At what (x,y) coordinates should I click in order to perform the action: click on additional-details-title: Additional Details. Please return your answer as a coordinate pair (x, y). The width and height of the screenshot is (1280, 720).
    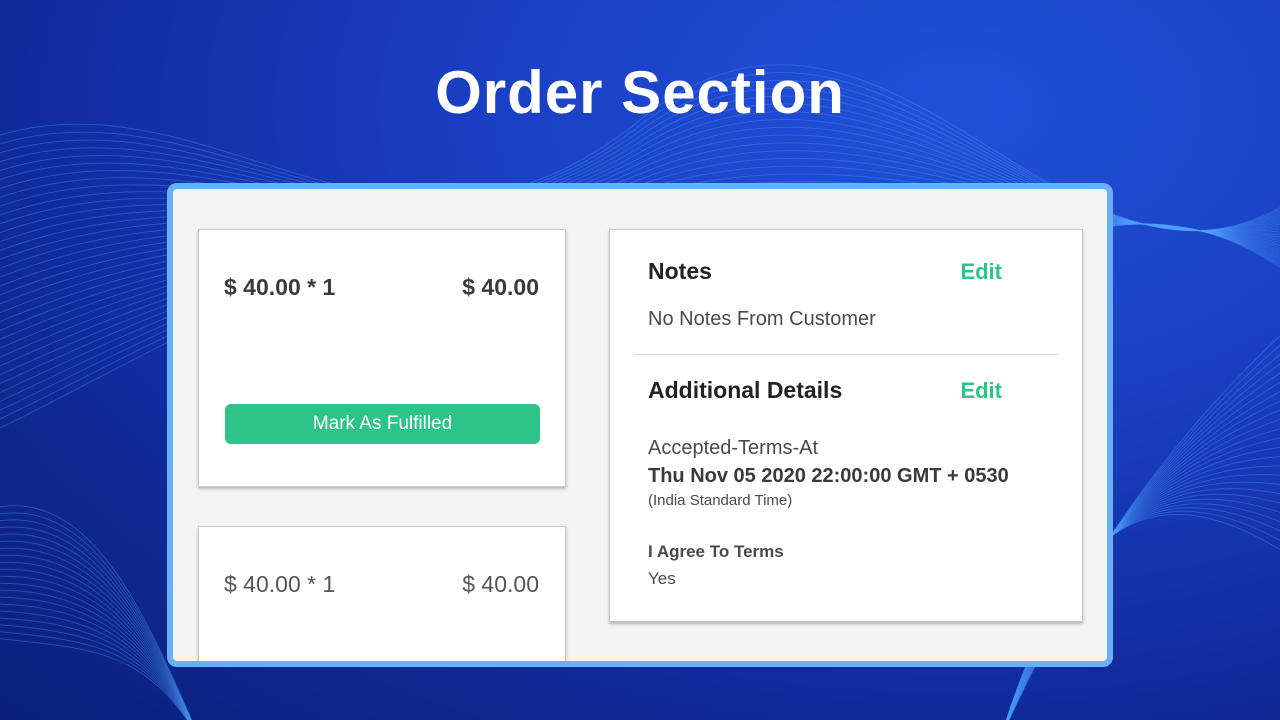
    Looking at the image, I should click on (745, 390).